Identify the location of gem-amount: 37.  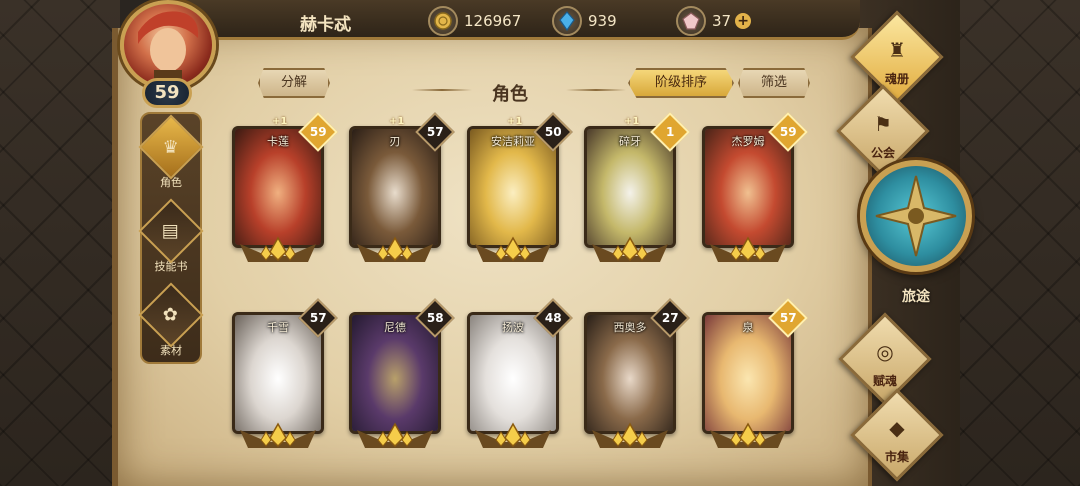
(722, 21).